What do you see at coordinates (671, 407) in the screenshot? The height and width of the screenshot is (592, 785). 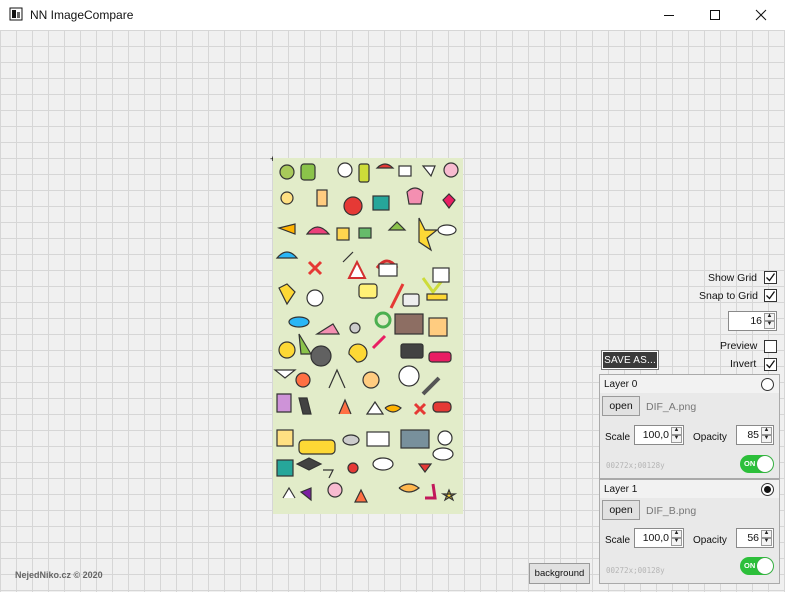 I see `layer-0-filename: DIF_A.png` at bounding box center [671, 407].